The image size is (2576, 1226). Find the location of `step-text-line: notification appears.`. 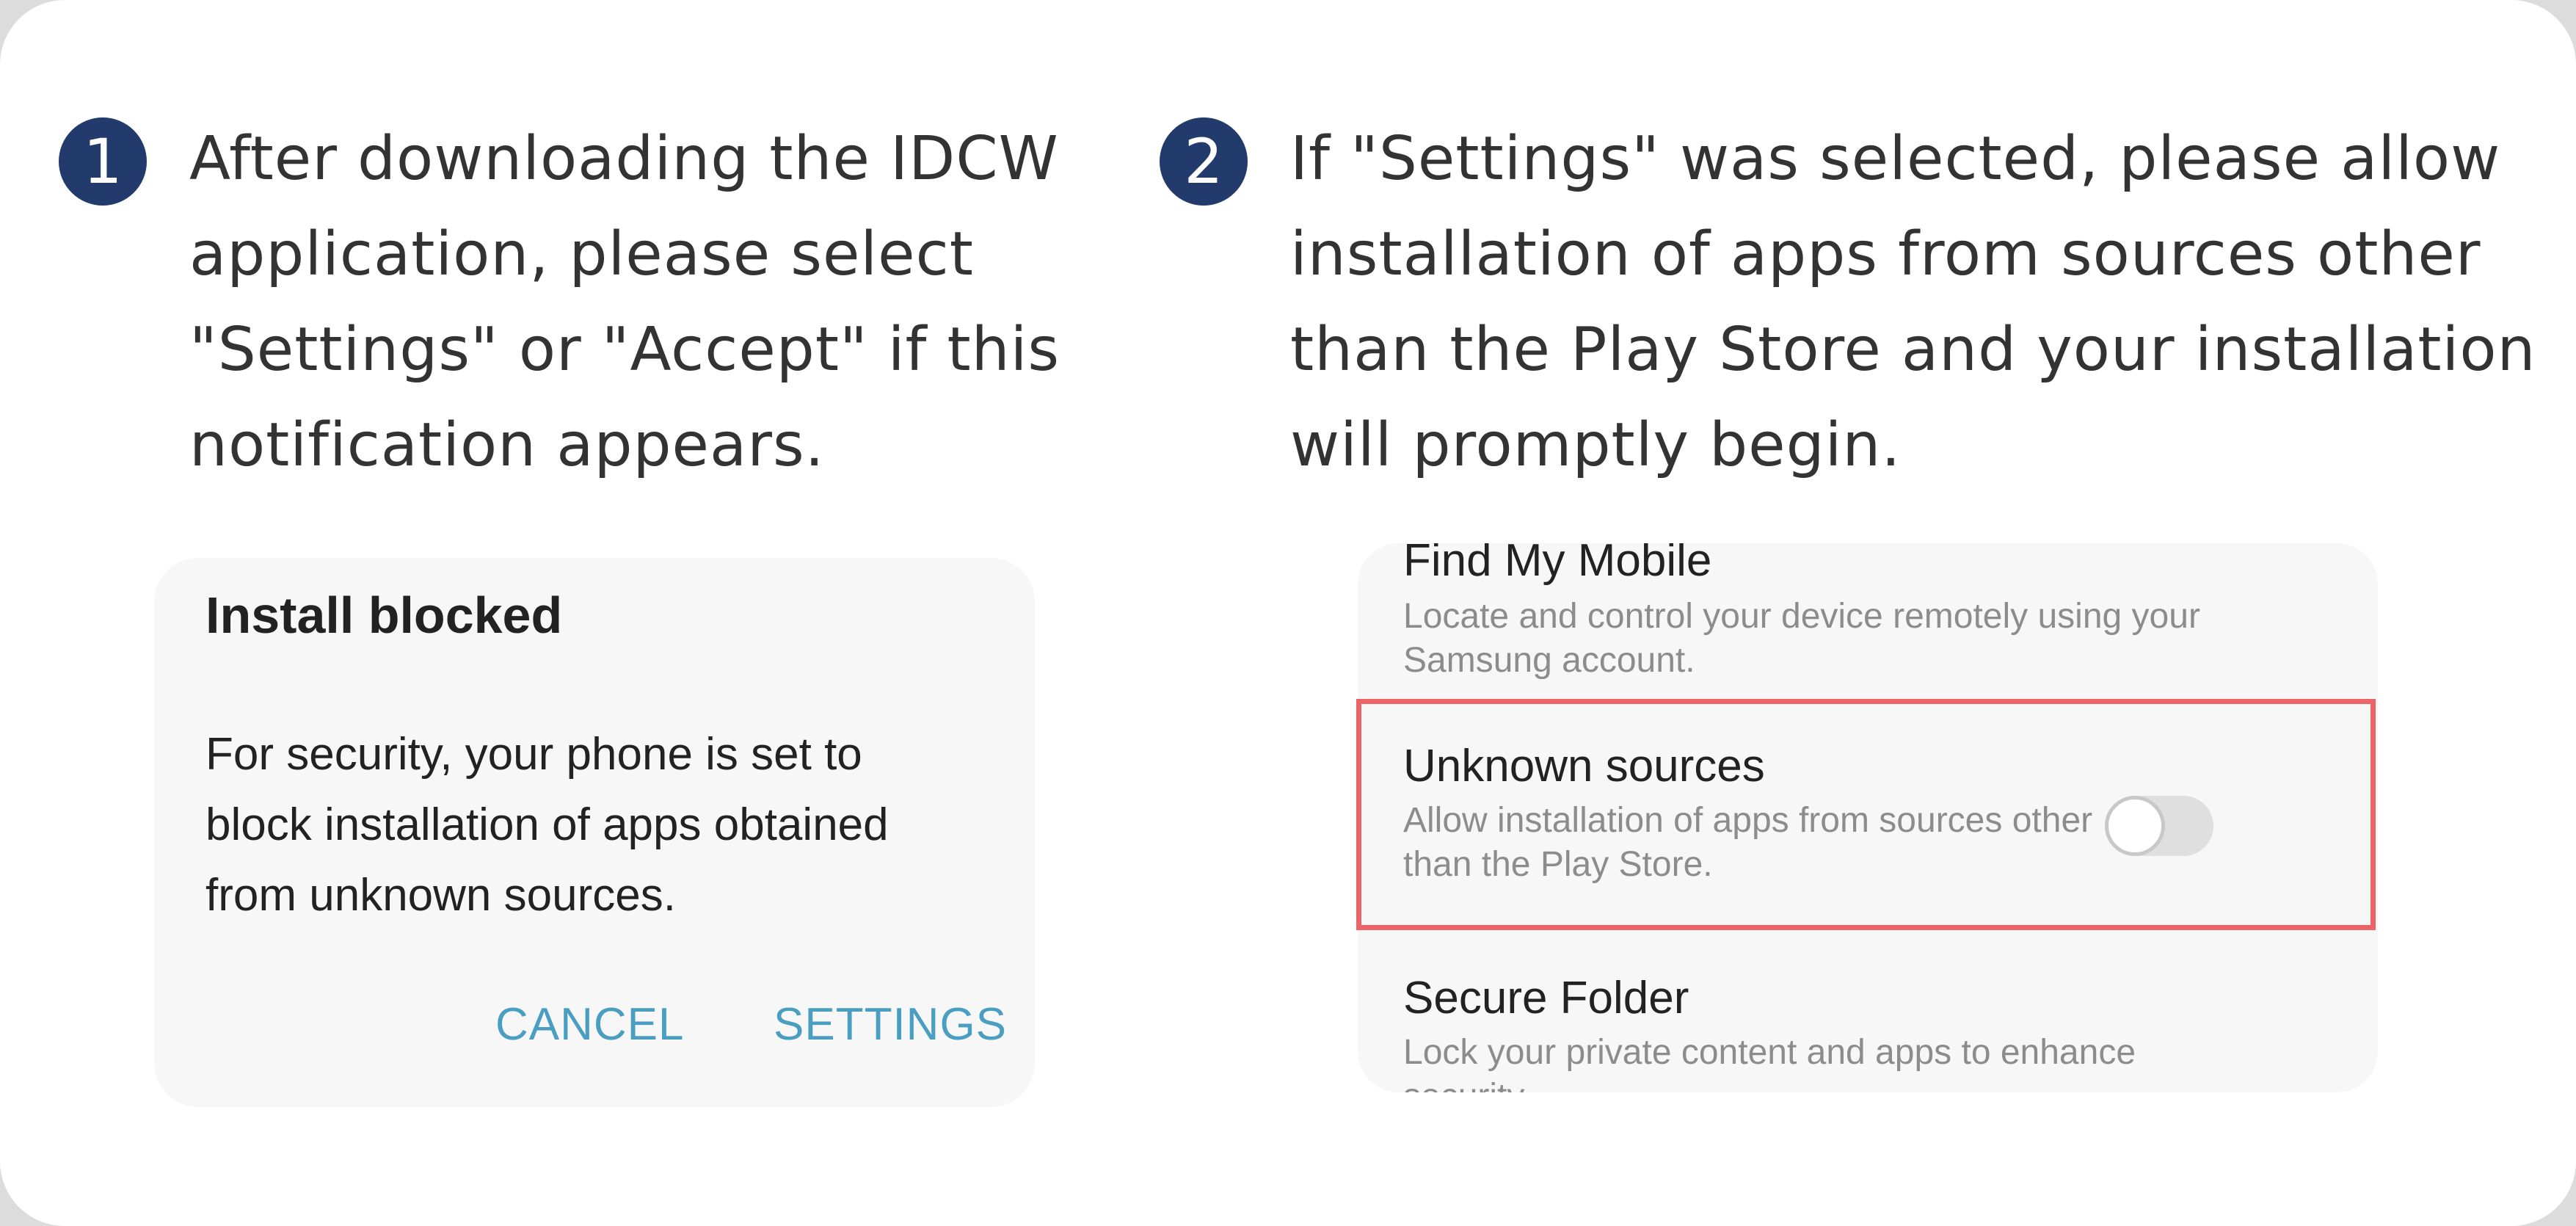

step-text-line: notification appears. is located at coordinates (507, 445).